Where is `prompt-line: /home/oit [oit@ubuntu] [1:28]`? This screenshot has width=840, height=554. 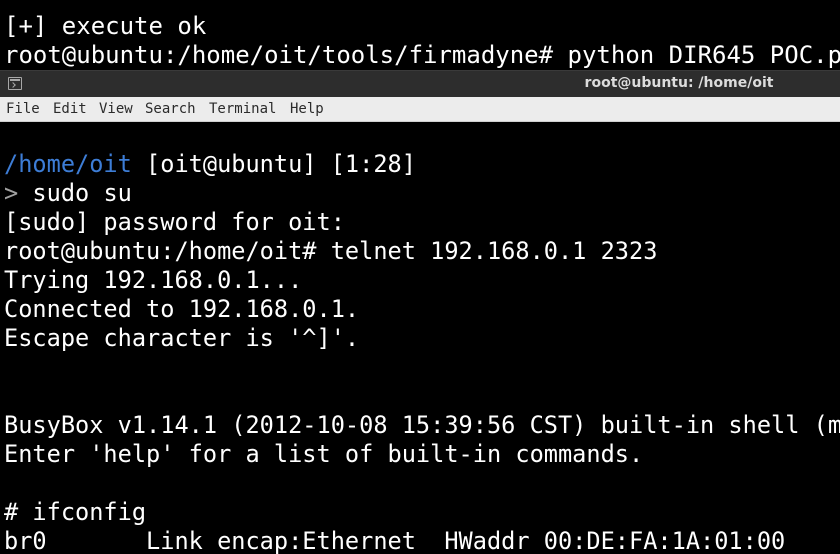 prompt-line: /home/oit [oit@ubuntu] [1:28] is located at coordinates (210, 164).